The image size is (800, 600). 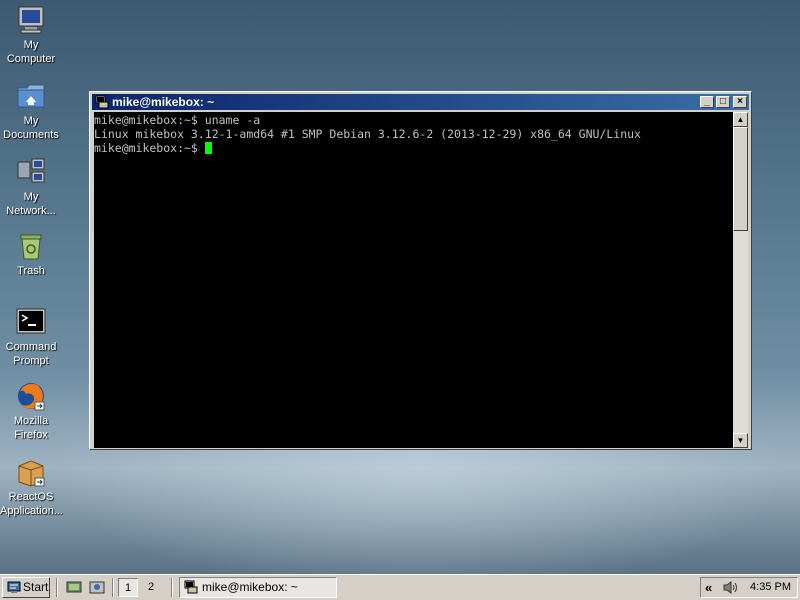 What do you see at coordinates (31, 337) in the screenshot?
I see `desktop-icon-command-prompt: Command Prompt` at bounding box center [31, 337].